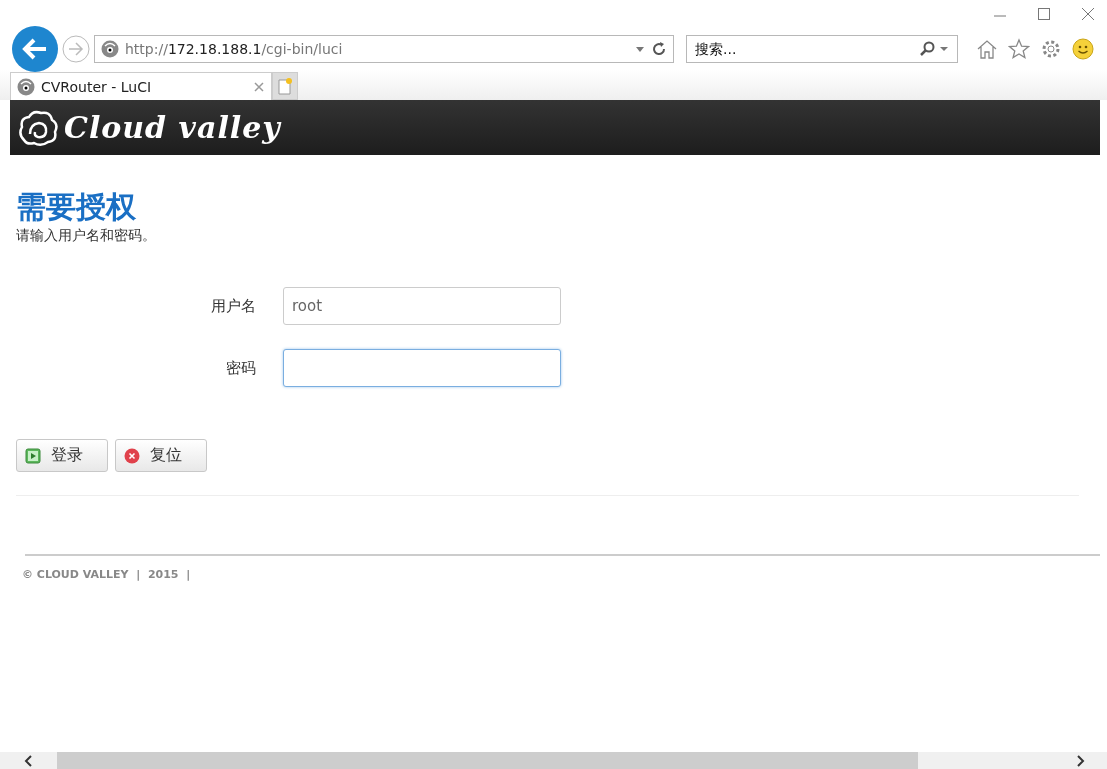 This screenshot has height=769, width=1107. Describe the element at coordinates (240, 368) in the screenshot. I see `field-label: 密码` at that location.